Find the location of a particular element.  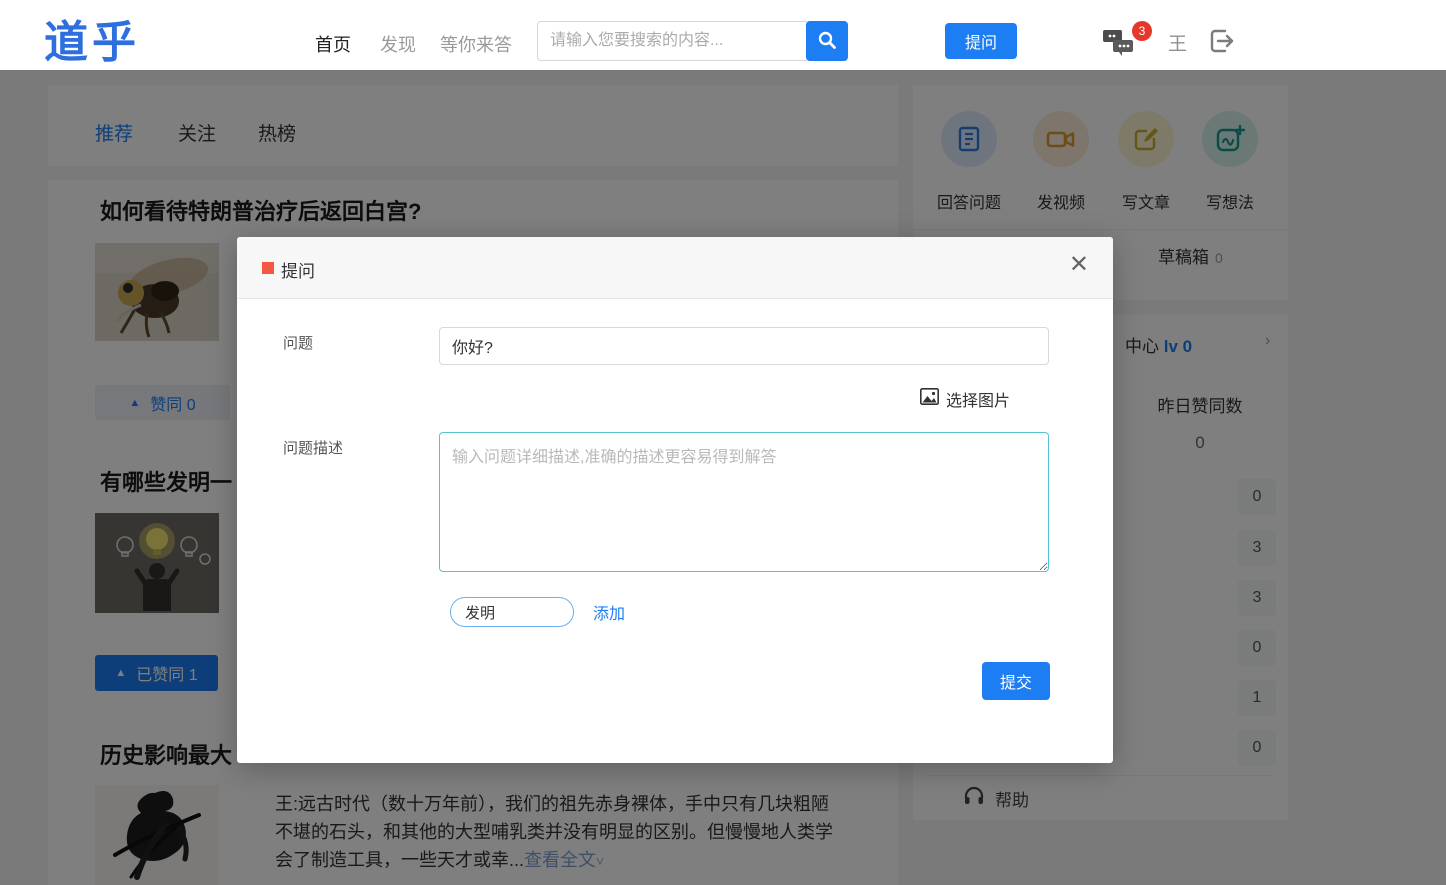

messages-count-badge: 3 is located at coordinates (1142, 31).